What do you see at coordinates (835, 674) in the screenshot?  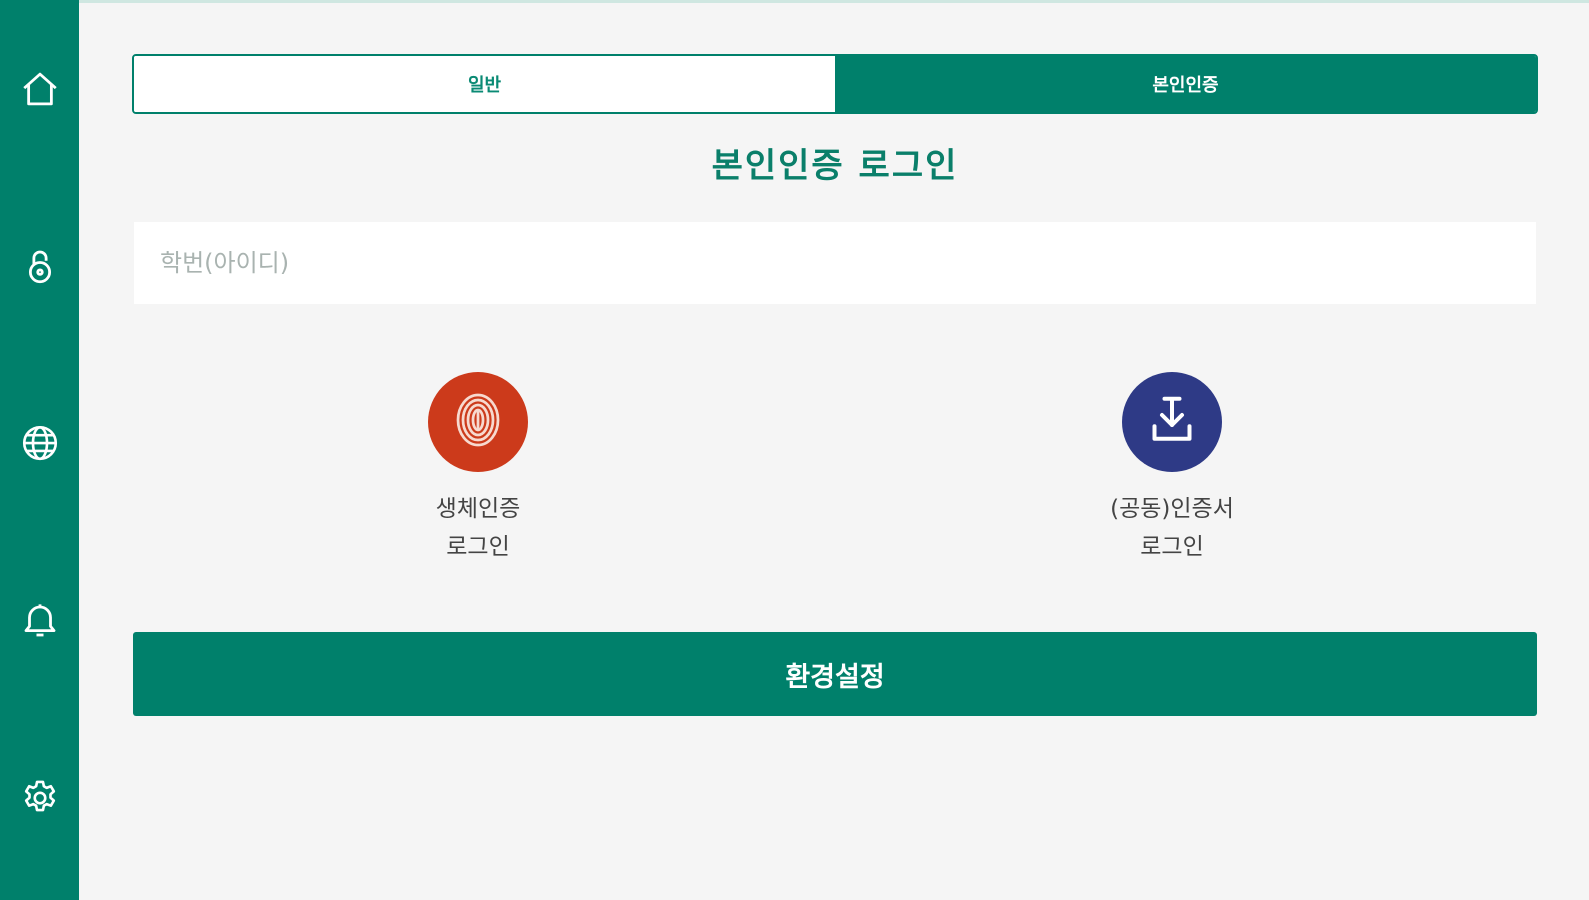 I see `settings-button: 환경설정` at bounding box center [835, 674].